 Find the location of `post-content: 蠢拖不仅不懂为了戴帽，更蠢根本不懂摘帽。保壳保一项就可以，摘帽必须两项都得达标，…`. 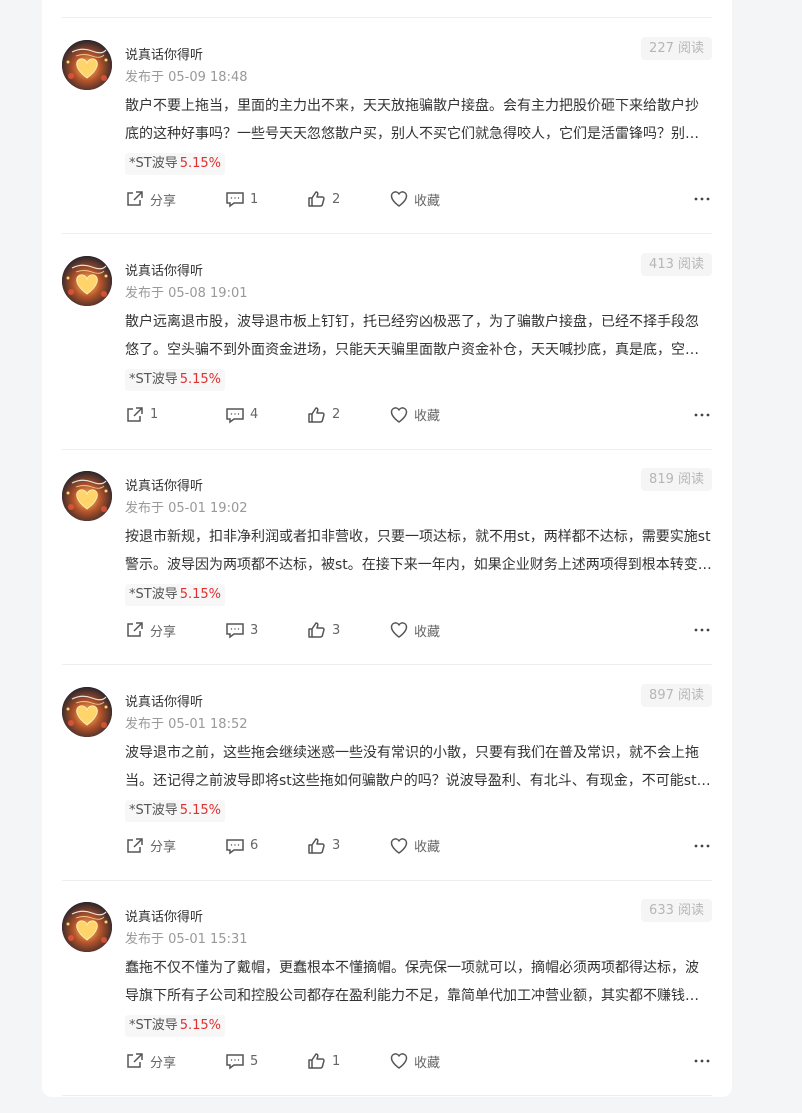

post-content: 蠢拖不仅不懂为了戴帽，更蠢根本不懂摘帽。保壳保一项就可以，摘帽必须两项都得达标，… is located at coordinates (418, 982).